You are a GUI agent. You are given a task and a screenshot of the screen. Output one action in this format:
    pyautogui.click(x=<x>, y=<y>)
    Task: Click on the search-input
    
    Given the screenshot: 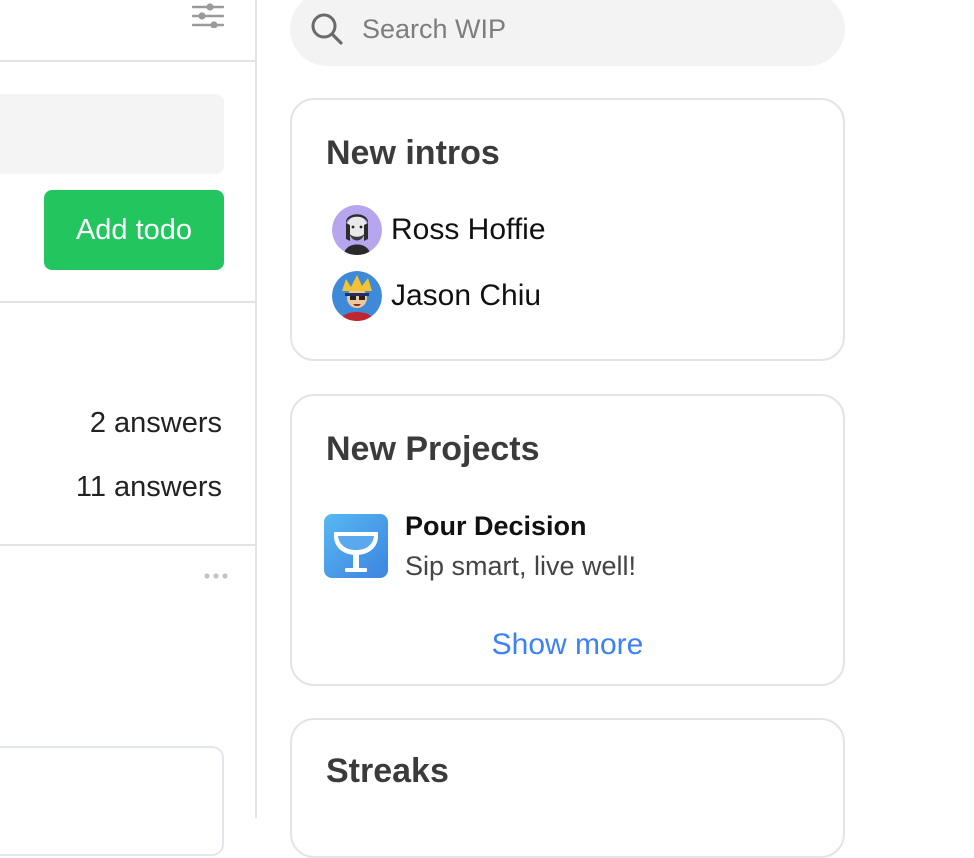 What is the action you would take?
    pyautogui.click(x=592, y=29)
    